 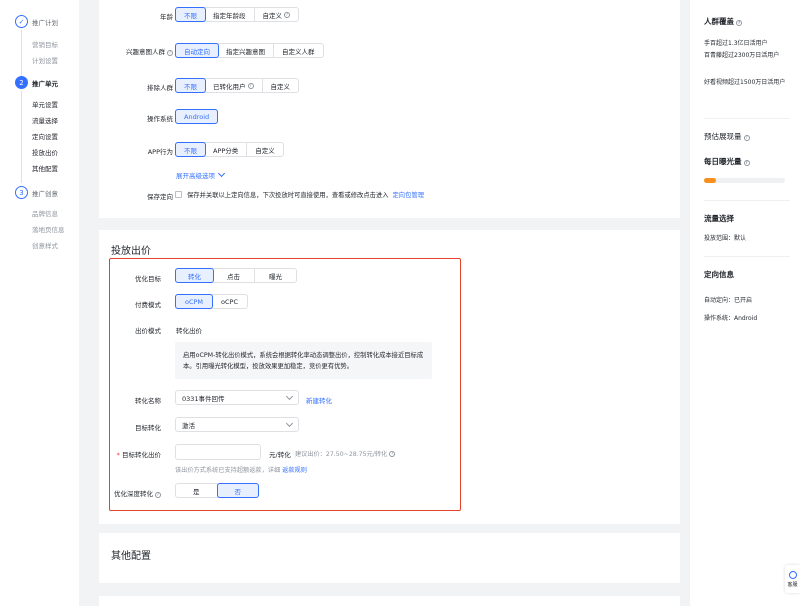 I want to click on targeting-info-title: 定向信息, so click(x=719, y=274).